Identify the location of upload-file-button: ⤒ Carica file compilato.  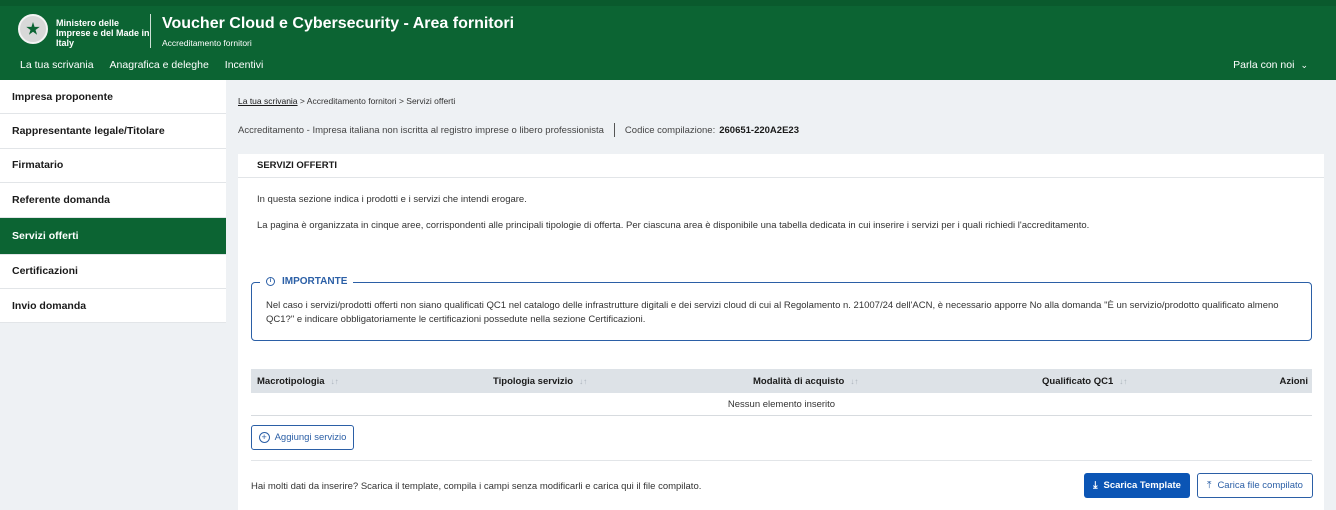
(1255, 485).